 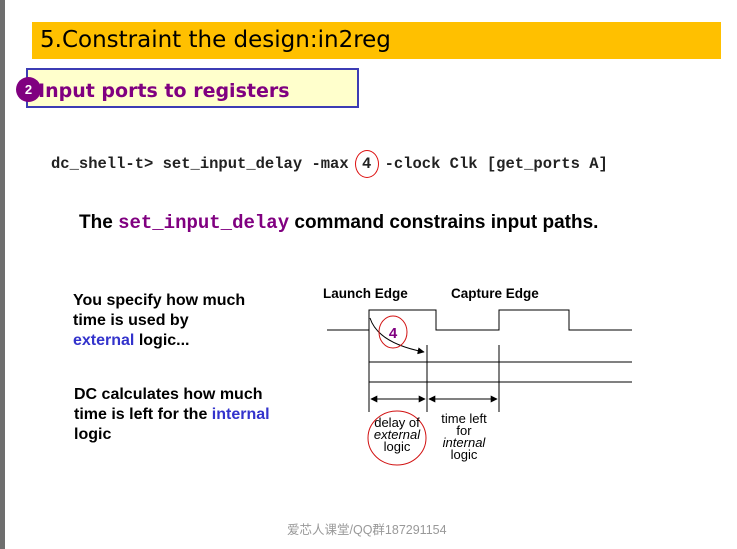 I want to click on timing-diagram: 4, so click(x=479, y=387).